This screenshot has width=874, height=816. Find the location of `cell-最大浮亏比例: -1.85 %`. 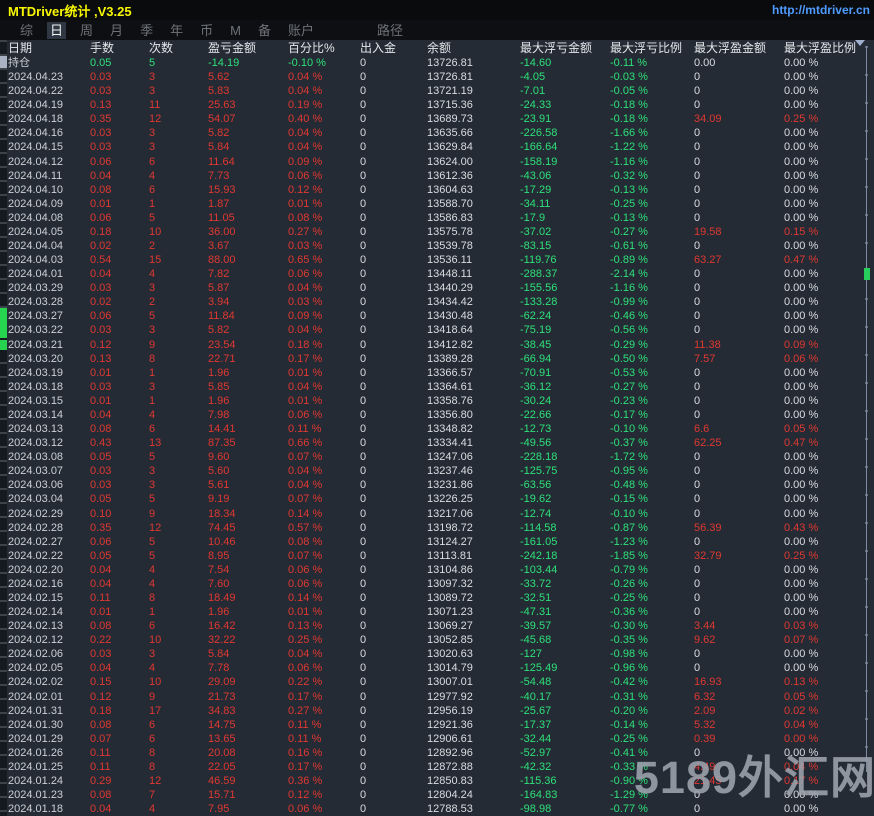

cell-最大浮亏比例: -1.85 % is located at coordinates (629, 555).